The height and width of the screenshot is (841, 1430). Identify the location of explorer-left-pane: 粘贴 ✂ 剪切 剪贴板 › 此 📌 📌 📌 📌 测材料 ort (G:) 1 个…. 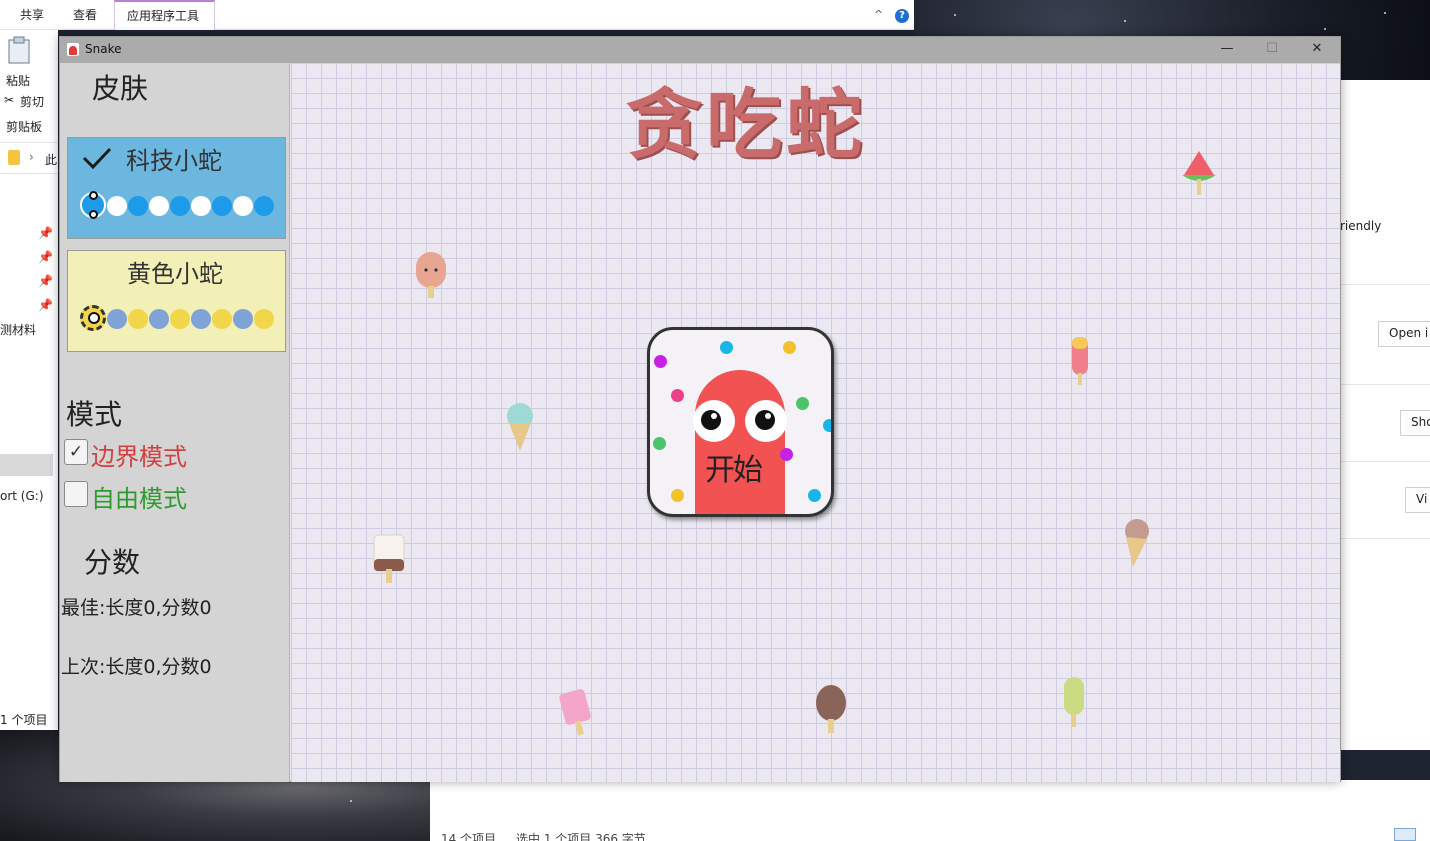
(29, 380).